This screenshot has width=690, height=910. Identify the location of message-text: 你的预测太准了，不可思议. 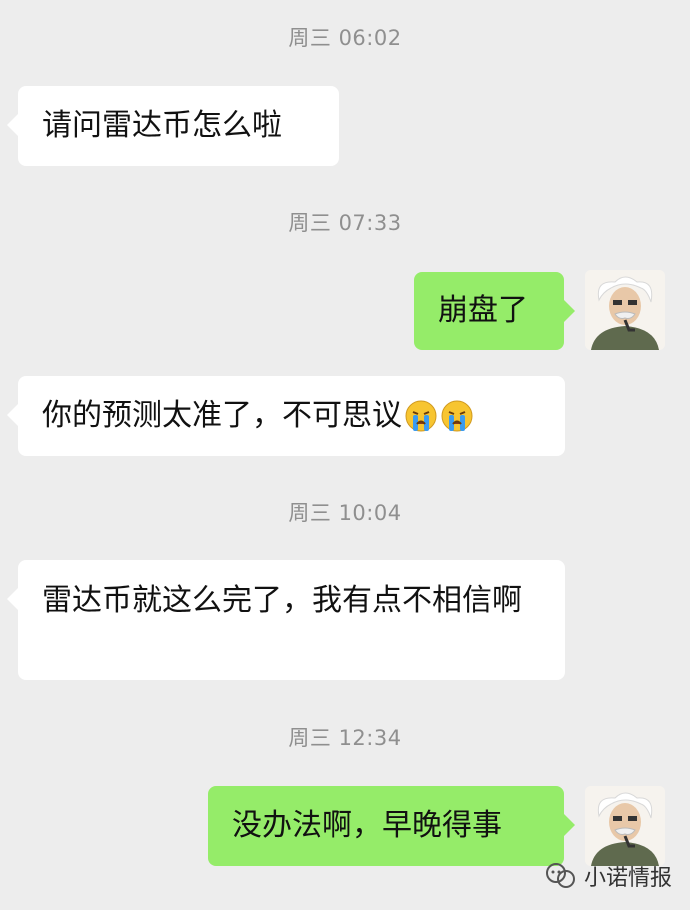
(222, 415).